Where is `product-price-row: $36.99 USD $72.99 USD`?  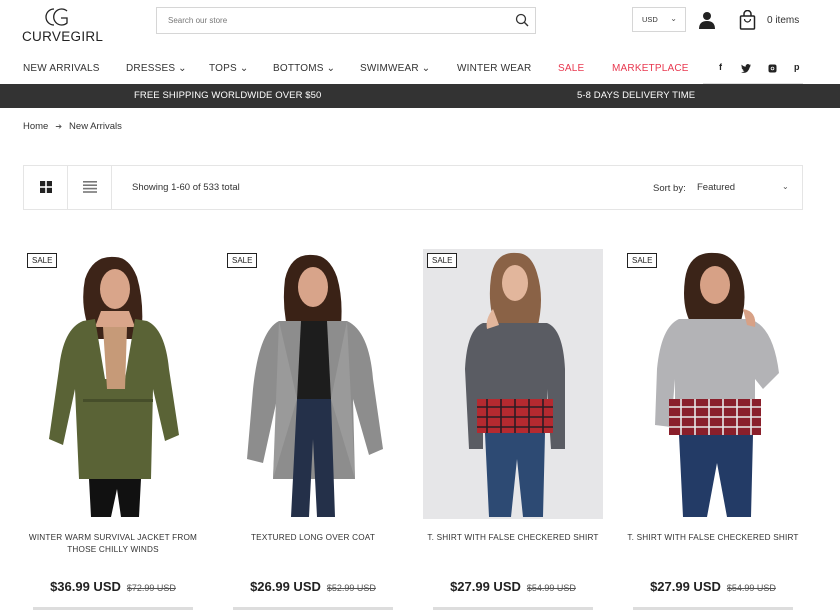
product-price-row: $36.99 USD $72.99 USD is located at coordinates (113, 587).